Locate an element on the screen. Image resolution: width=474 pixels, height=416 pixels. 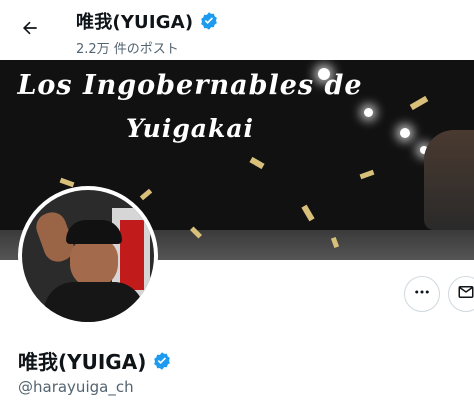
avatar-cap is located at coordinates (94, 232).